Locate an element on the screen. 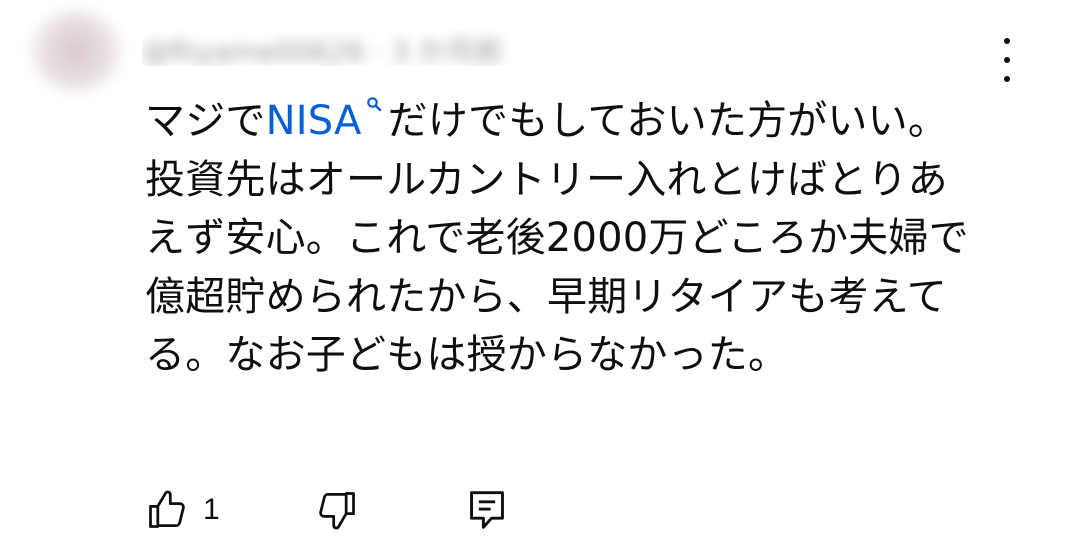 The height and width of the screenshot is (549, 1069). thumbs-down-icon is located at coordinates (337, 511).